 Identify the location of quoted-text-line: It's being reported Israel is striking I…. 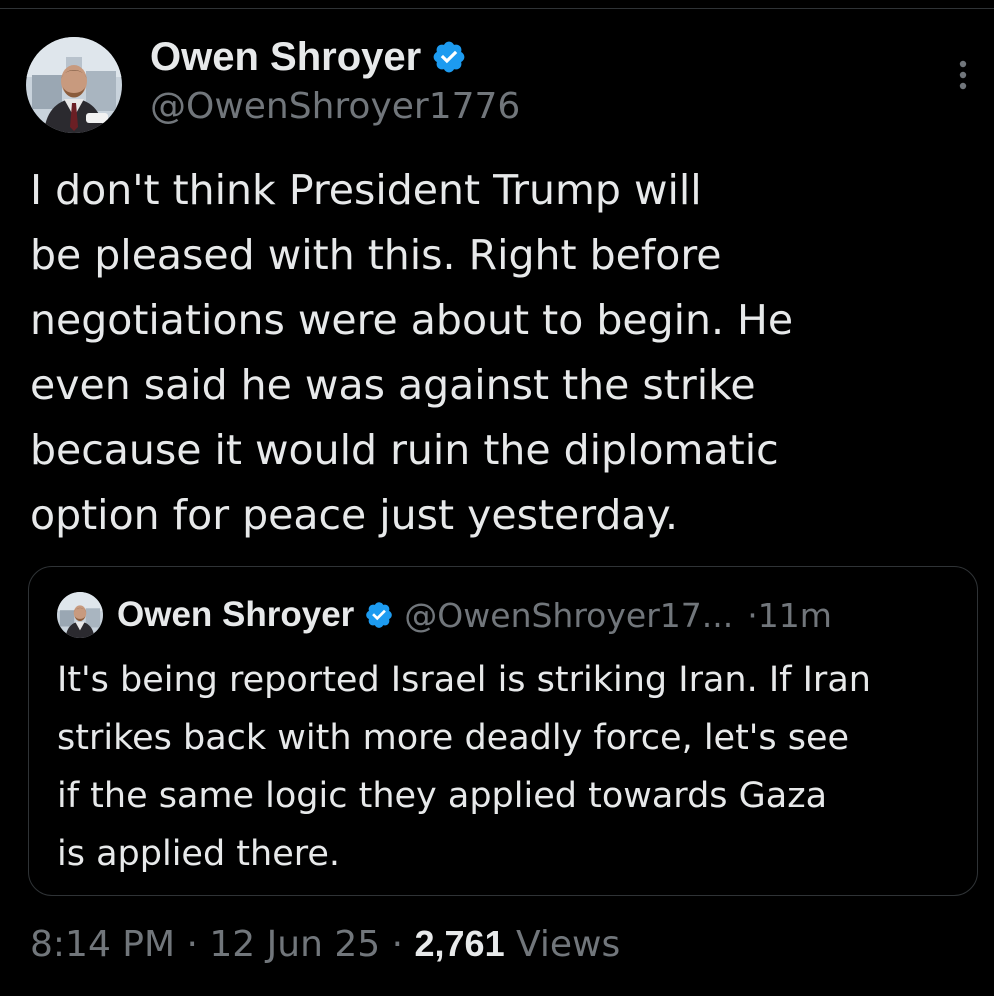
(464, 680).